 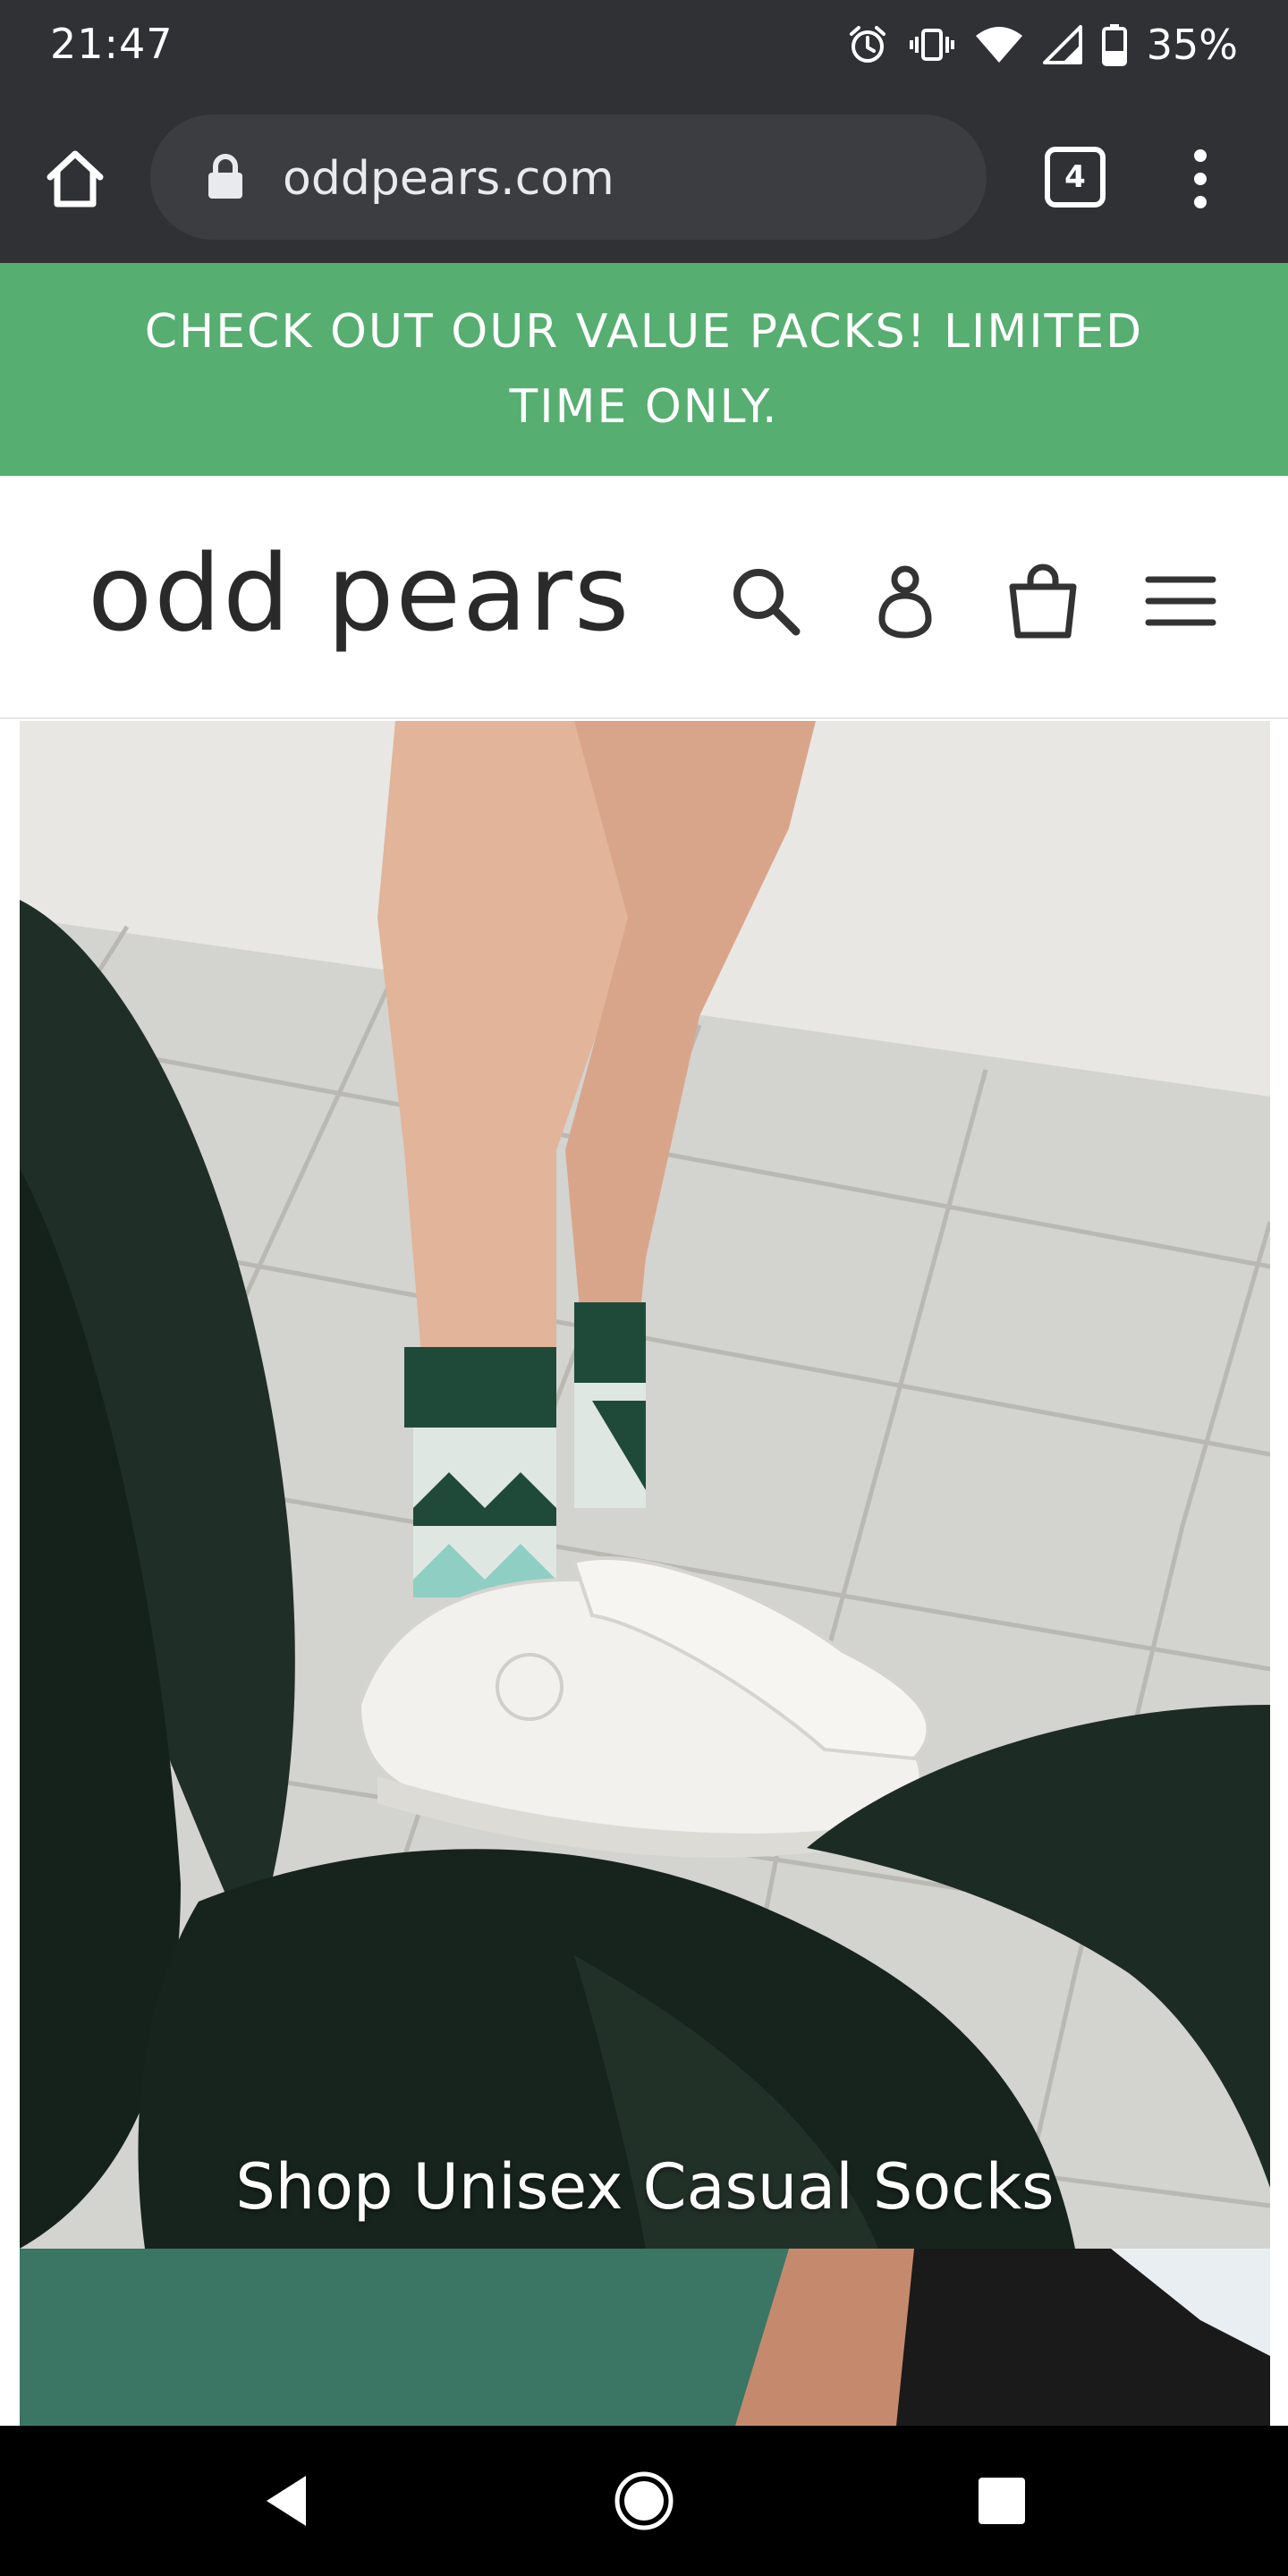 What do you see at coordinates (448, 179) in the screenshot?
I see `url-text: oddpears.com` at bounding box center [448, 179].